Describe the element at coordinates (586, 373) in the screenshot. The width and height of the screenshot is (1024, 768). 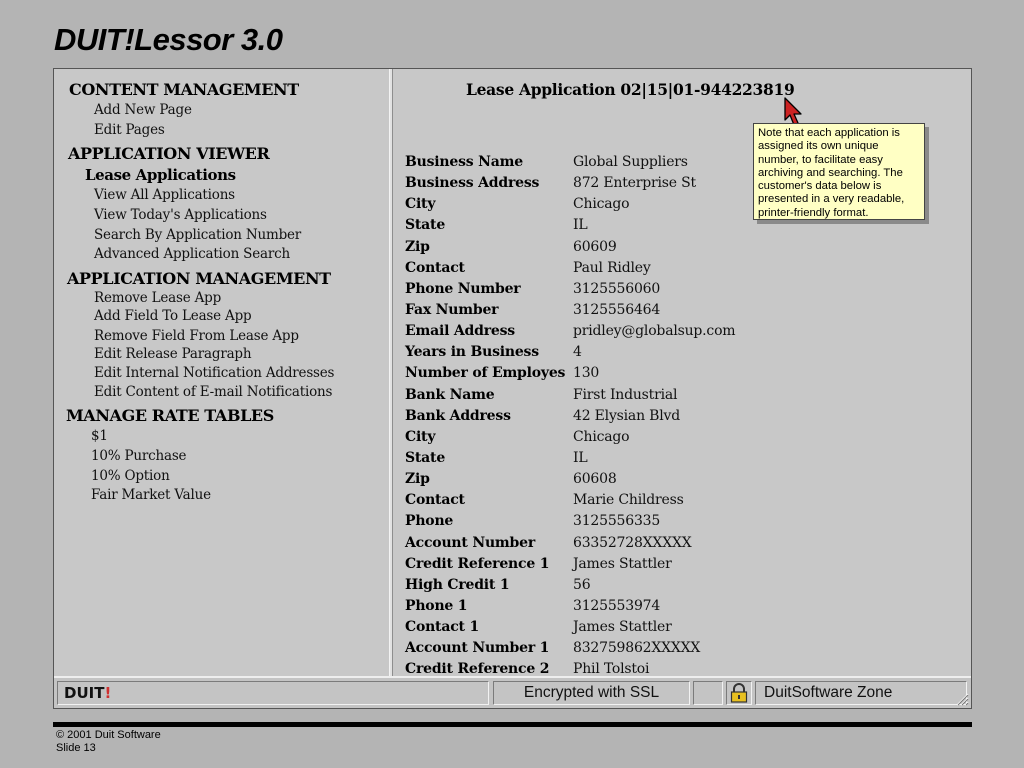
I see `field-value: 130` at that location.